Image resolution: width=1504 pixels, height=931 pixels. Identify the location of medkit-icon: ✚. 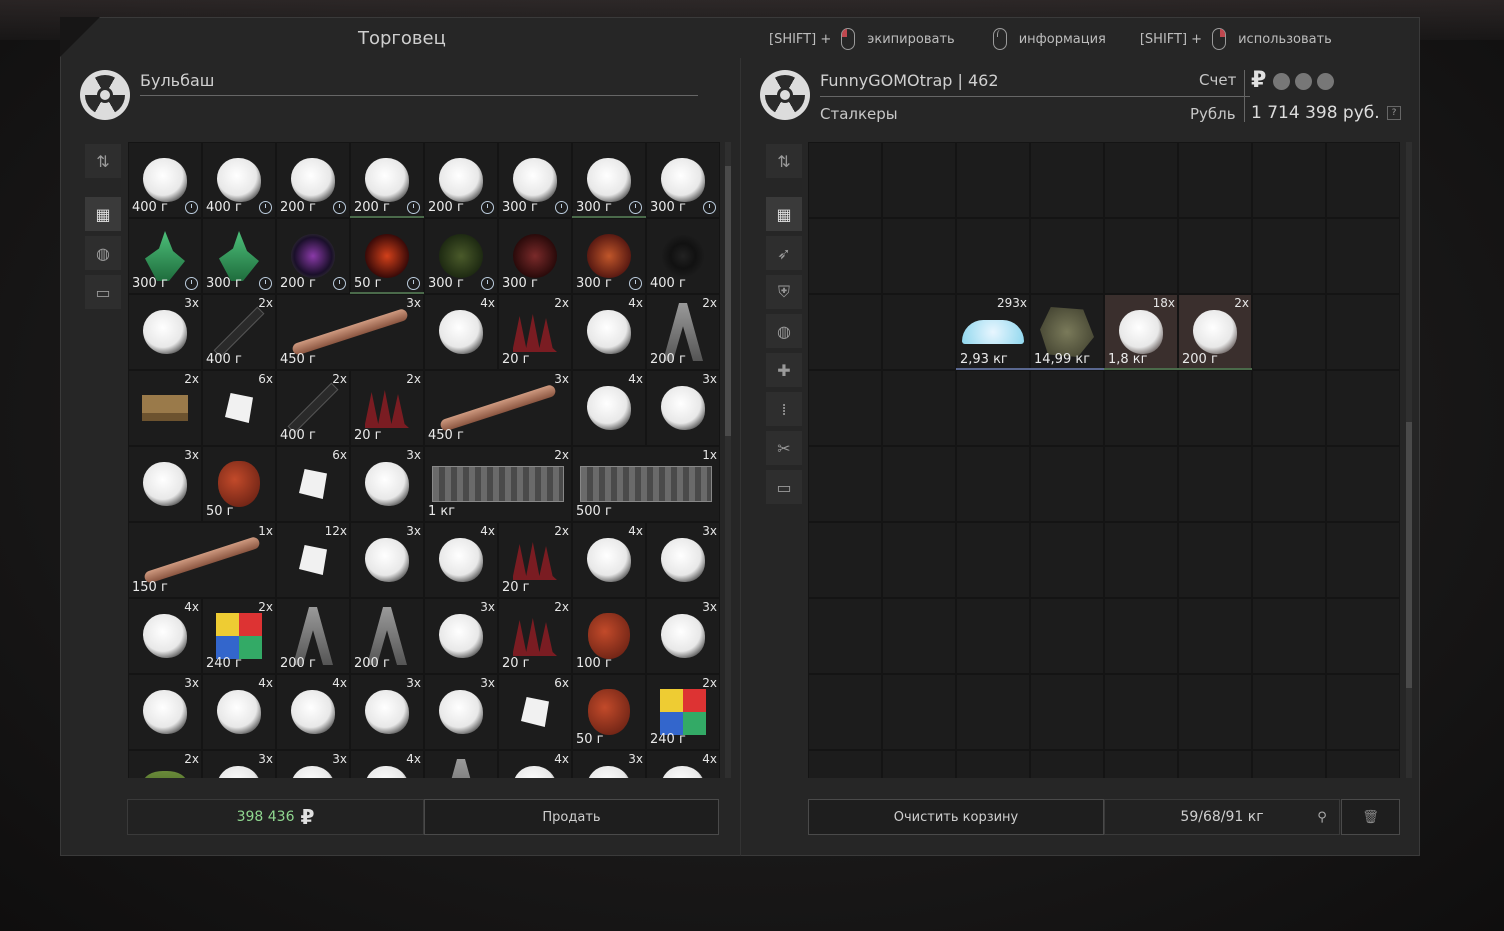
(784, 370).